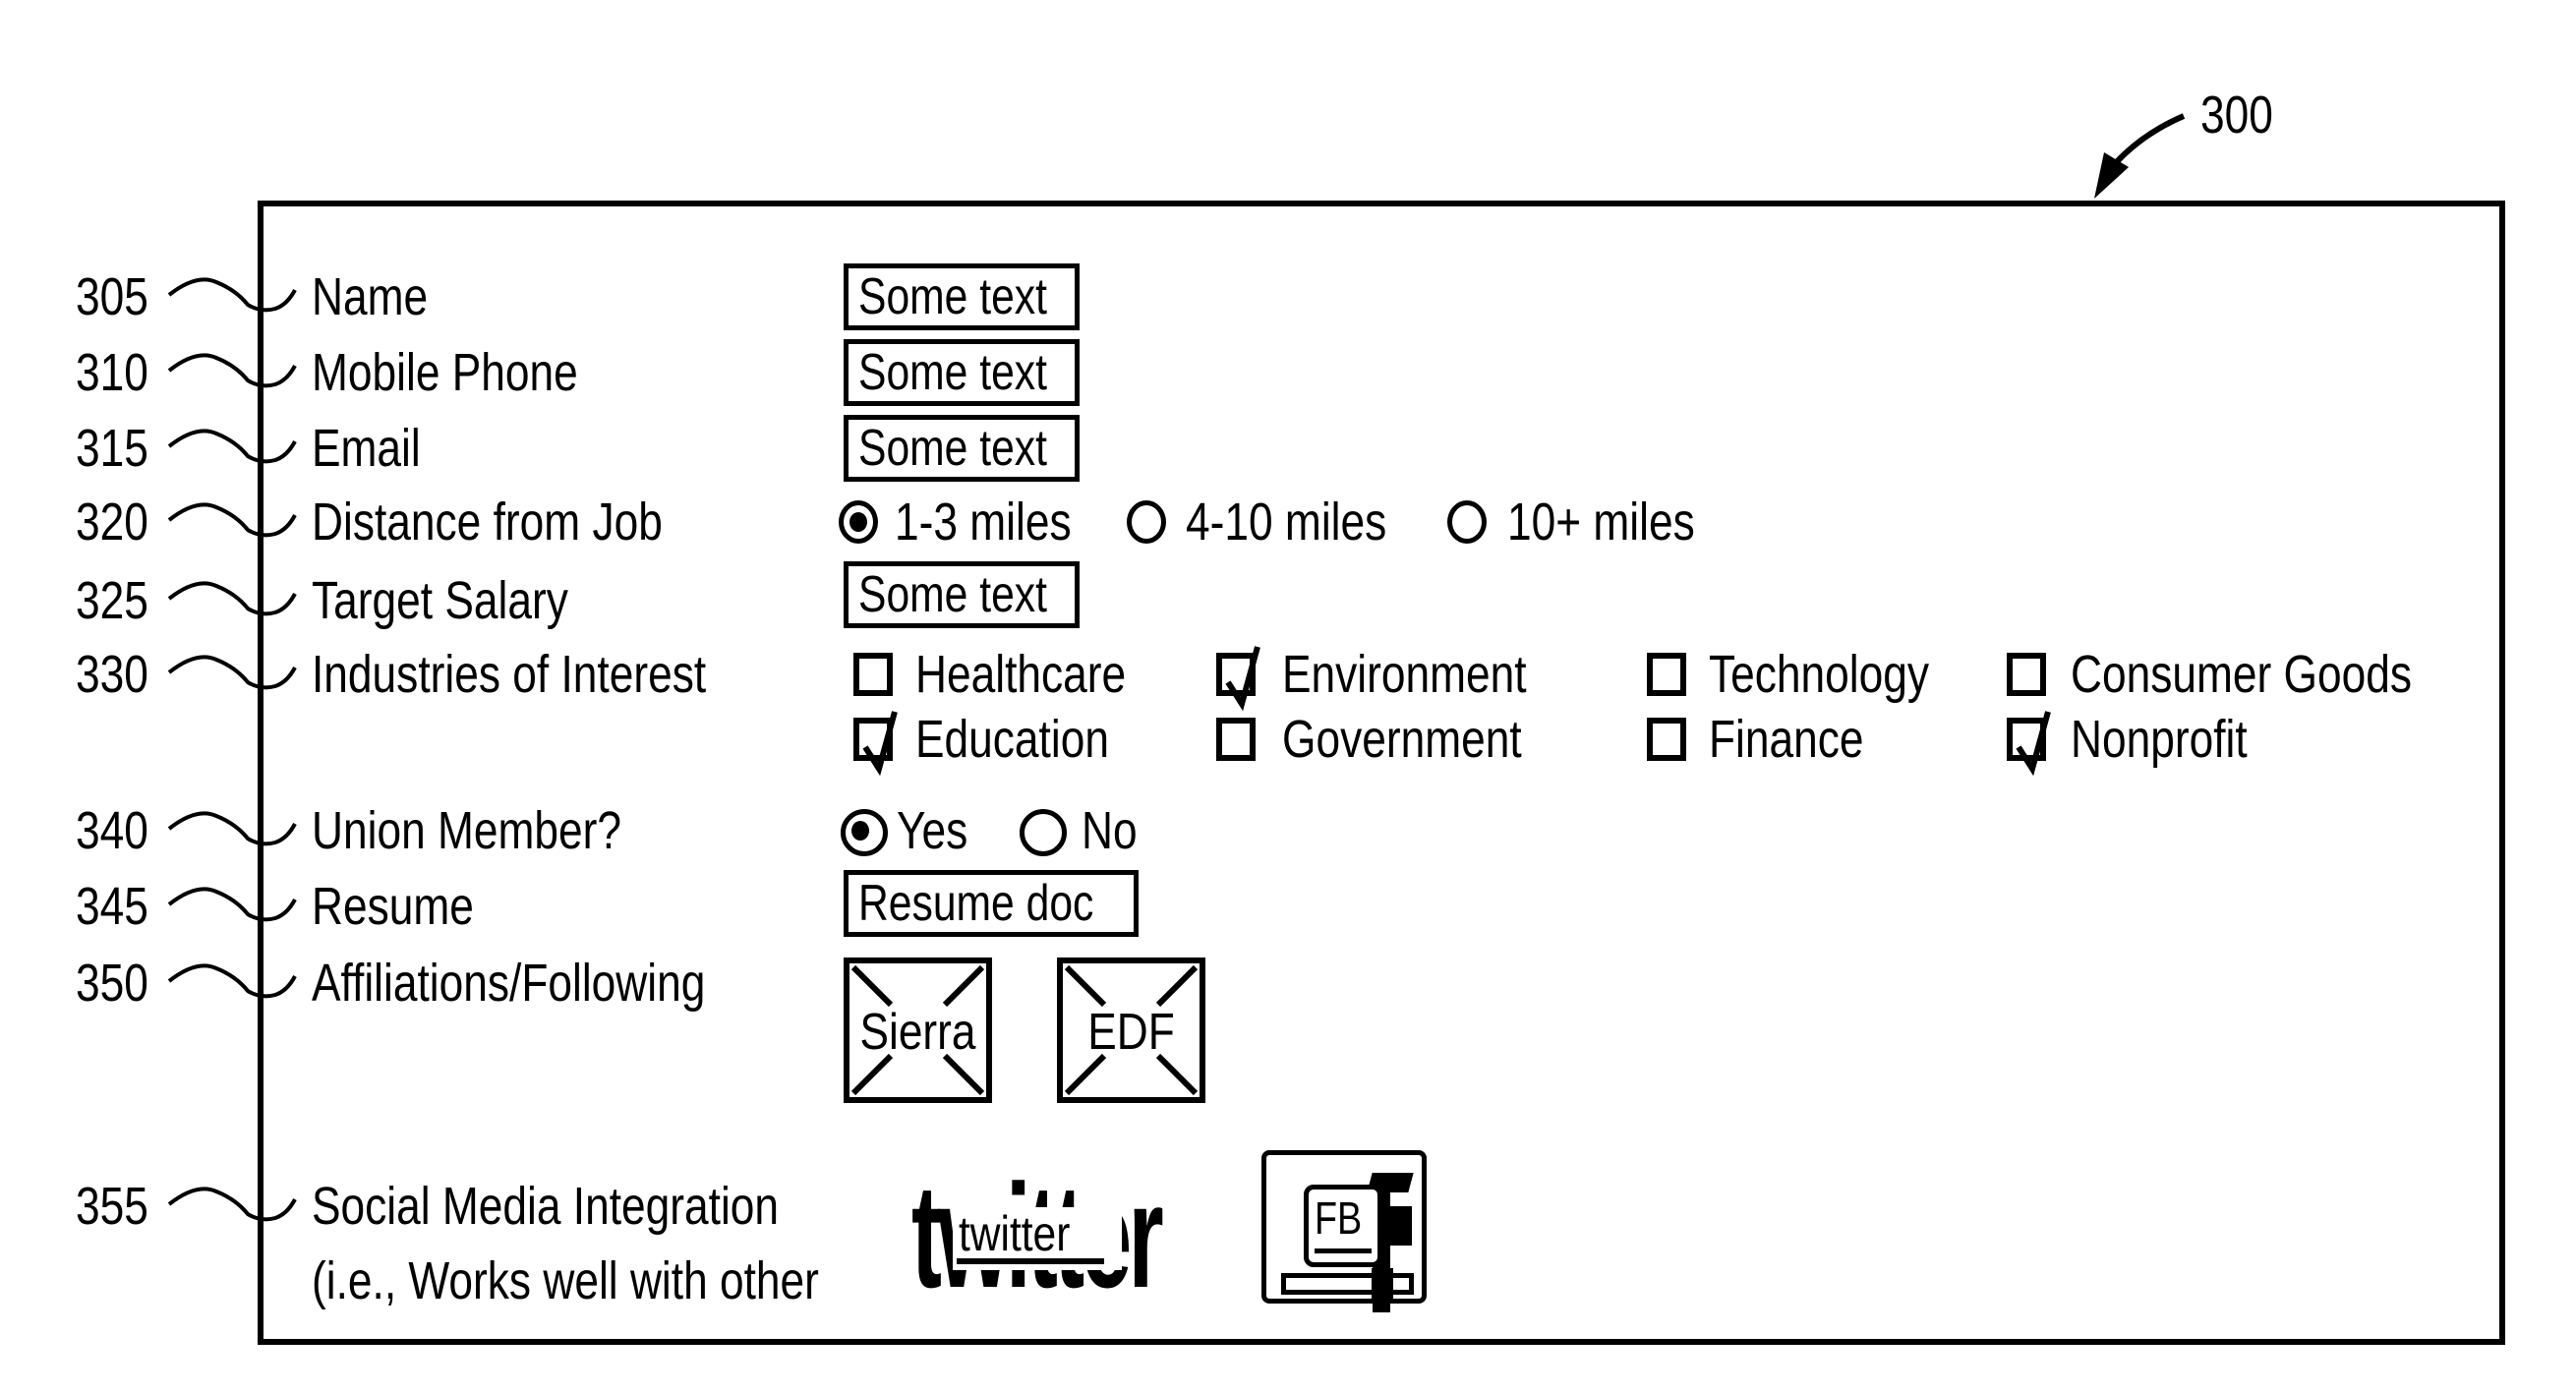 The height and width of the screenshot is (1393, 2576). Describe the element at coordinates (1601, 522) in the screenshot. I see `distance-option-label: 10+ miles` at that location.